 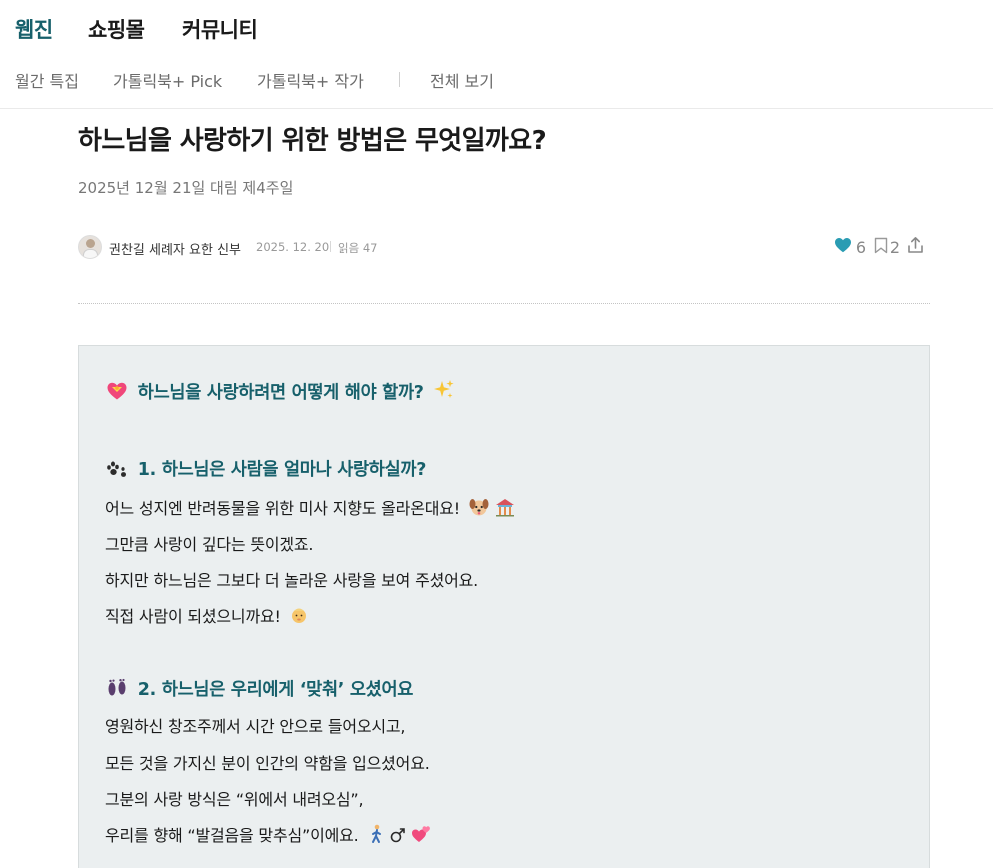 I want to click on subnav-pick: 가톨릭북+ Pick, so click(x=167, y=80).